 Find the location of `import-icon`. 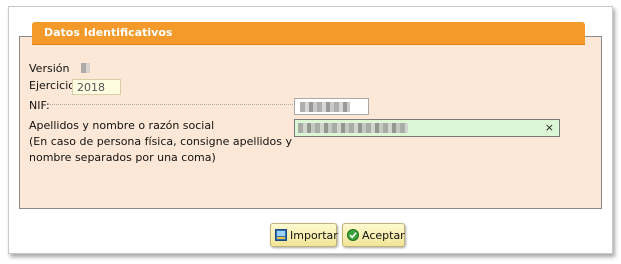

import-icon is located at coordinates (281, 235).